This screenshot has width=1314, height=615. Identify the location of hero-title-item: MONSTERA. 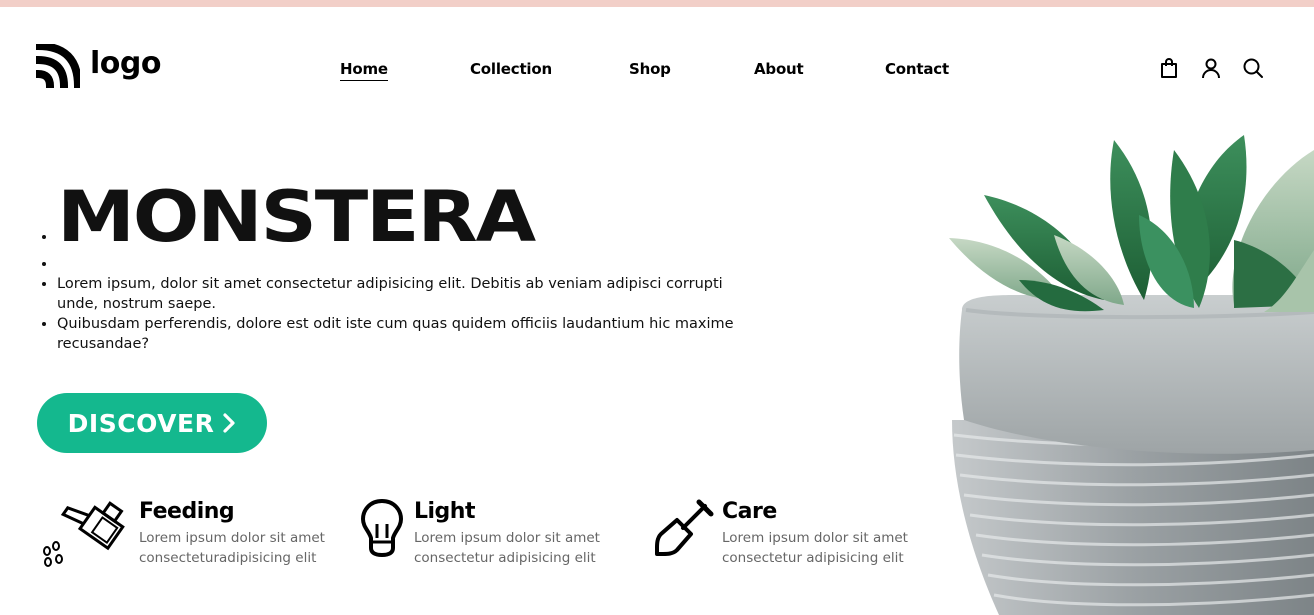
(397, 217).